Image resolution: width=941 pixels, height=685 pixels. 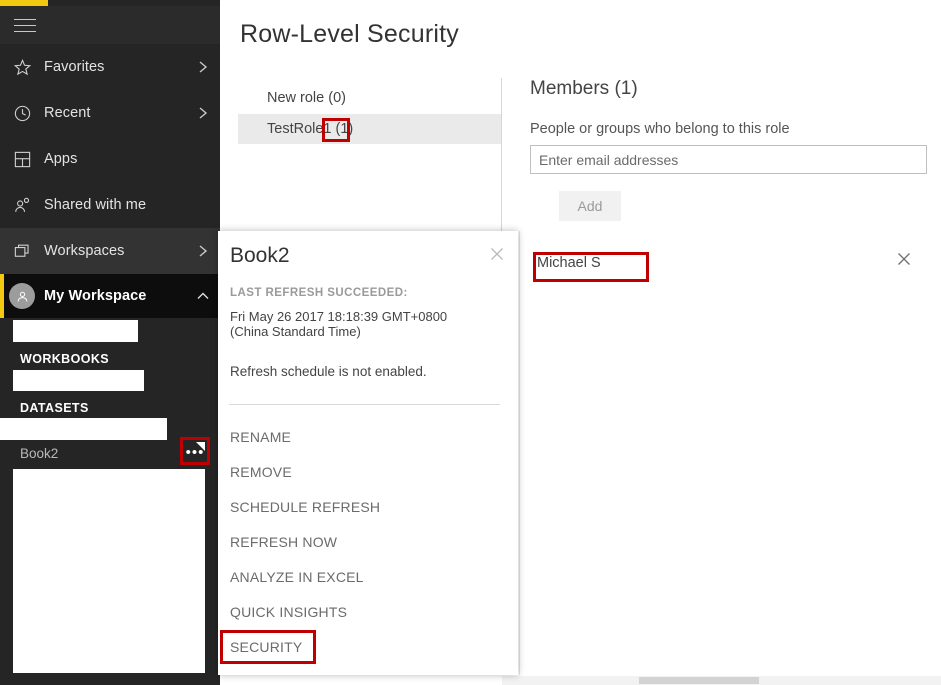 What do you see at coordinates (368, 472) in the screenshot?
I see `menu-item-remove: REMOVE` at bounding box center [368, 472].